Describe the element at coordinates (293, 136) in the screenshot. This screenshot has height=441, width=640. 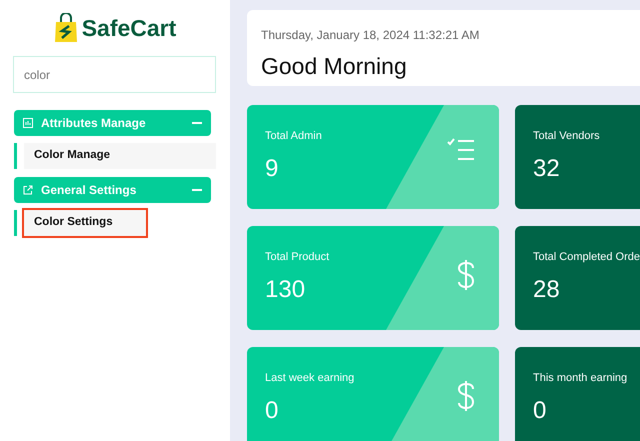
I see `stat-label: Total Admin` at that location.